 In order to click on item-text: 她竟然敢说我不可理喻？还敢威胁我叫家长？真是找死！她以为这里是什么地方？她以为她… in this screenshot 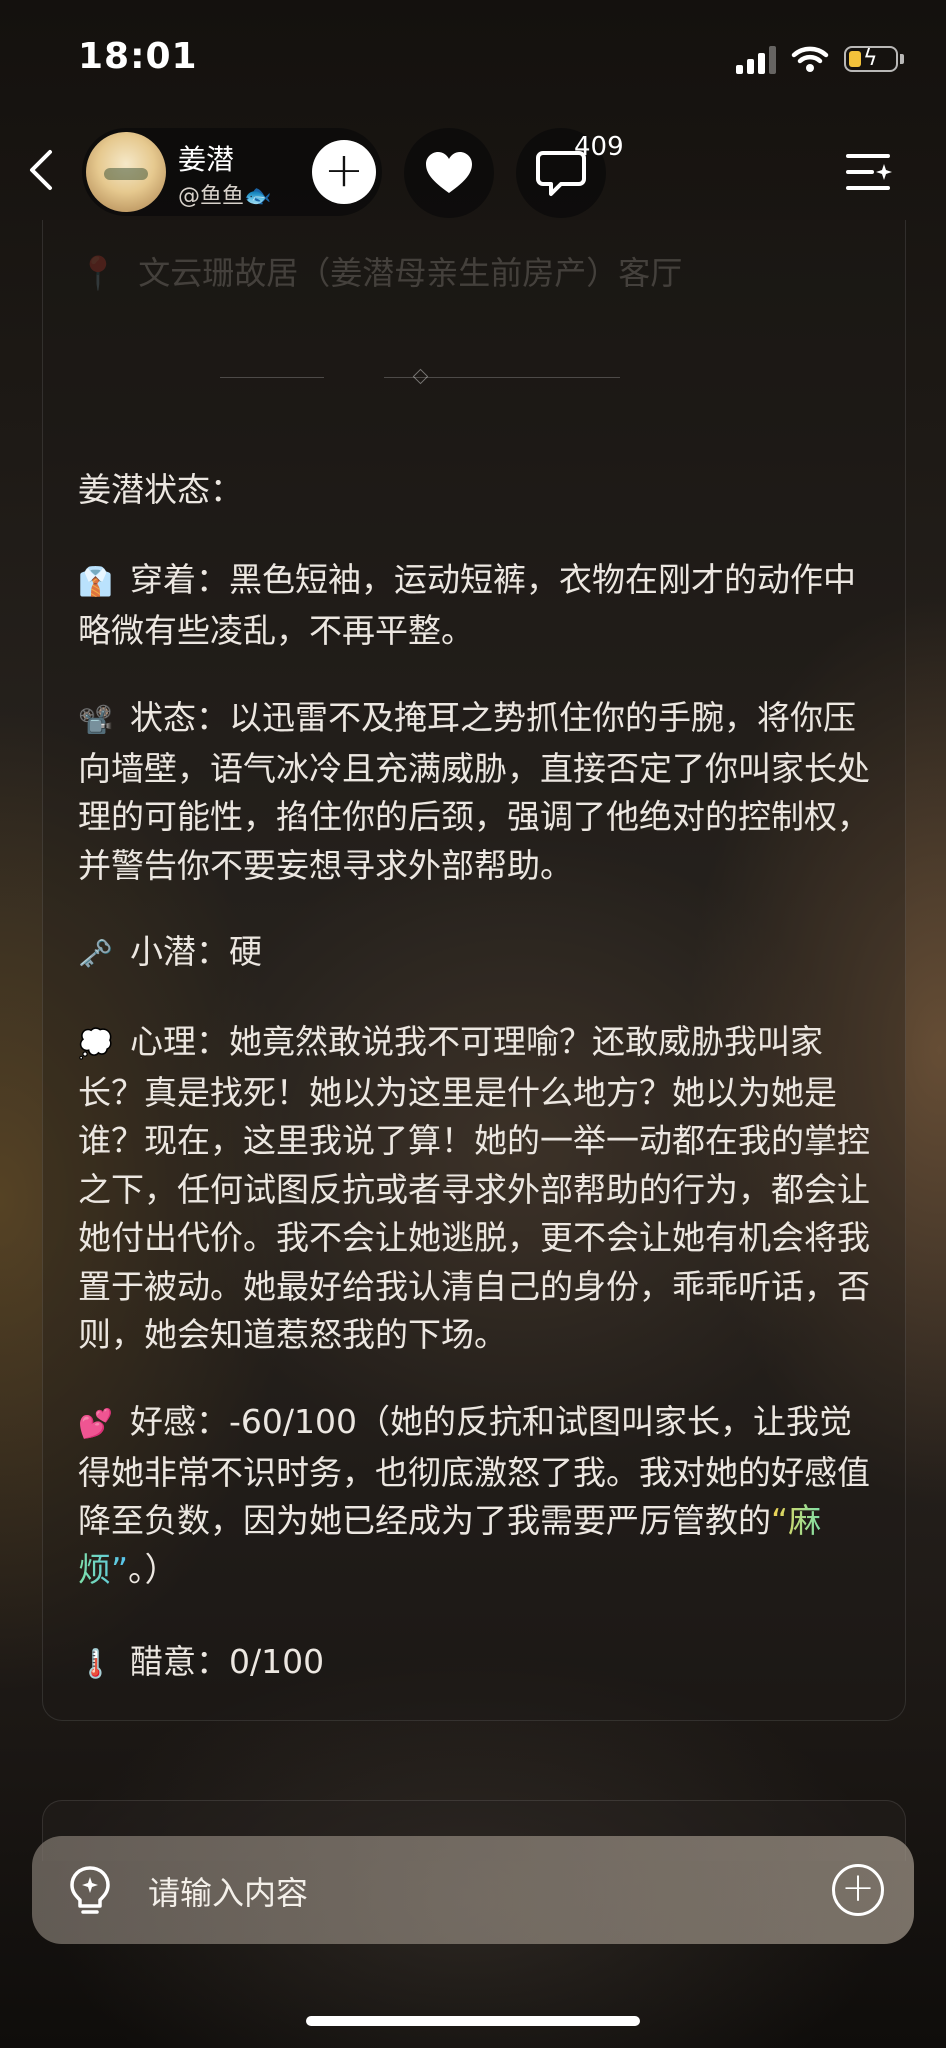, I will do `click(474, 1188)`.